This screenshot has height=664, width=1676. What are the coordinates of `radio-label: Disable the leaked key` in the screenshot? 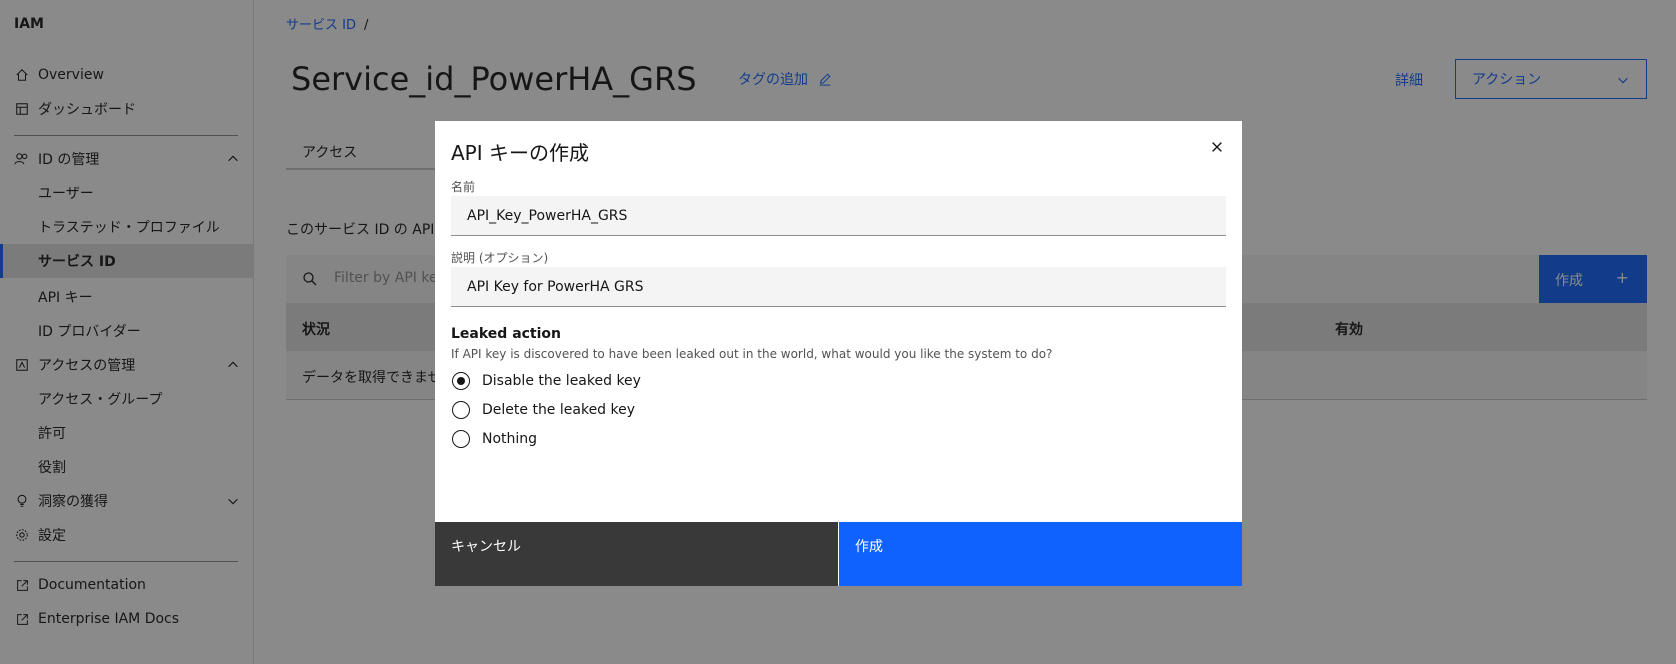 It's located at (561, 381).